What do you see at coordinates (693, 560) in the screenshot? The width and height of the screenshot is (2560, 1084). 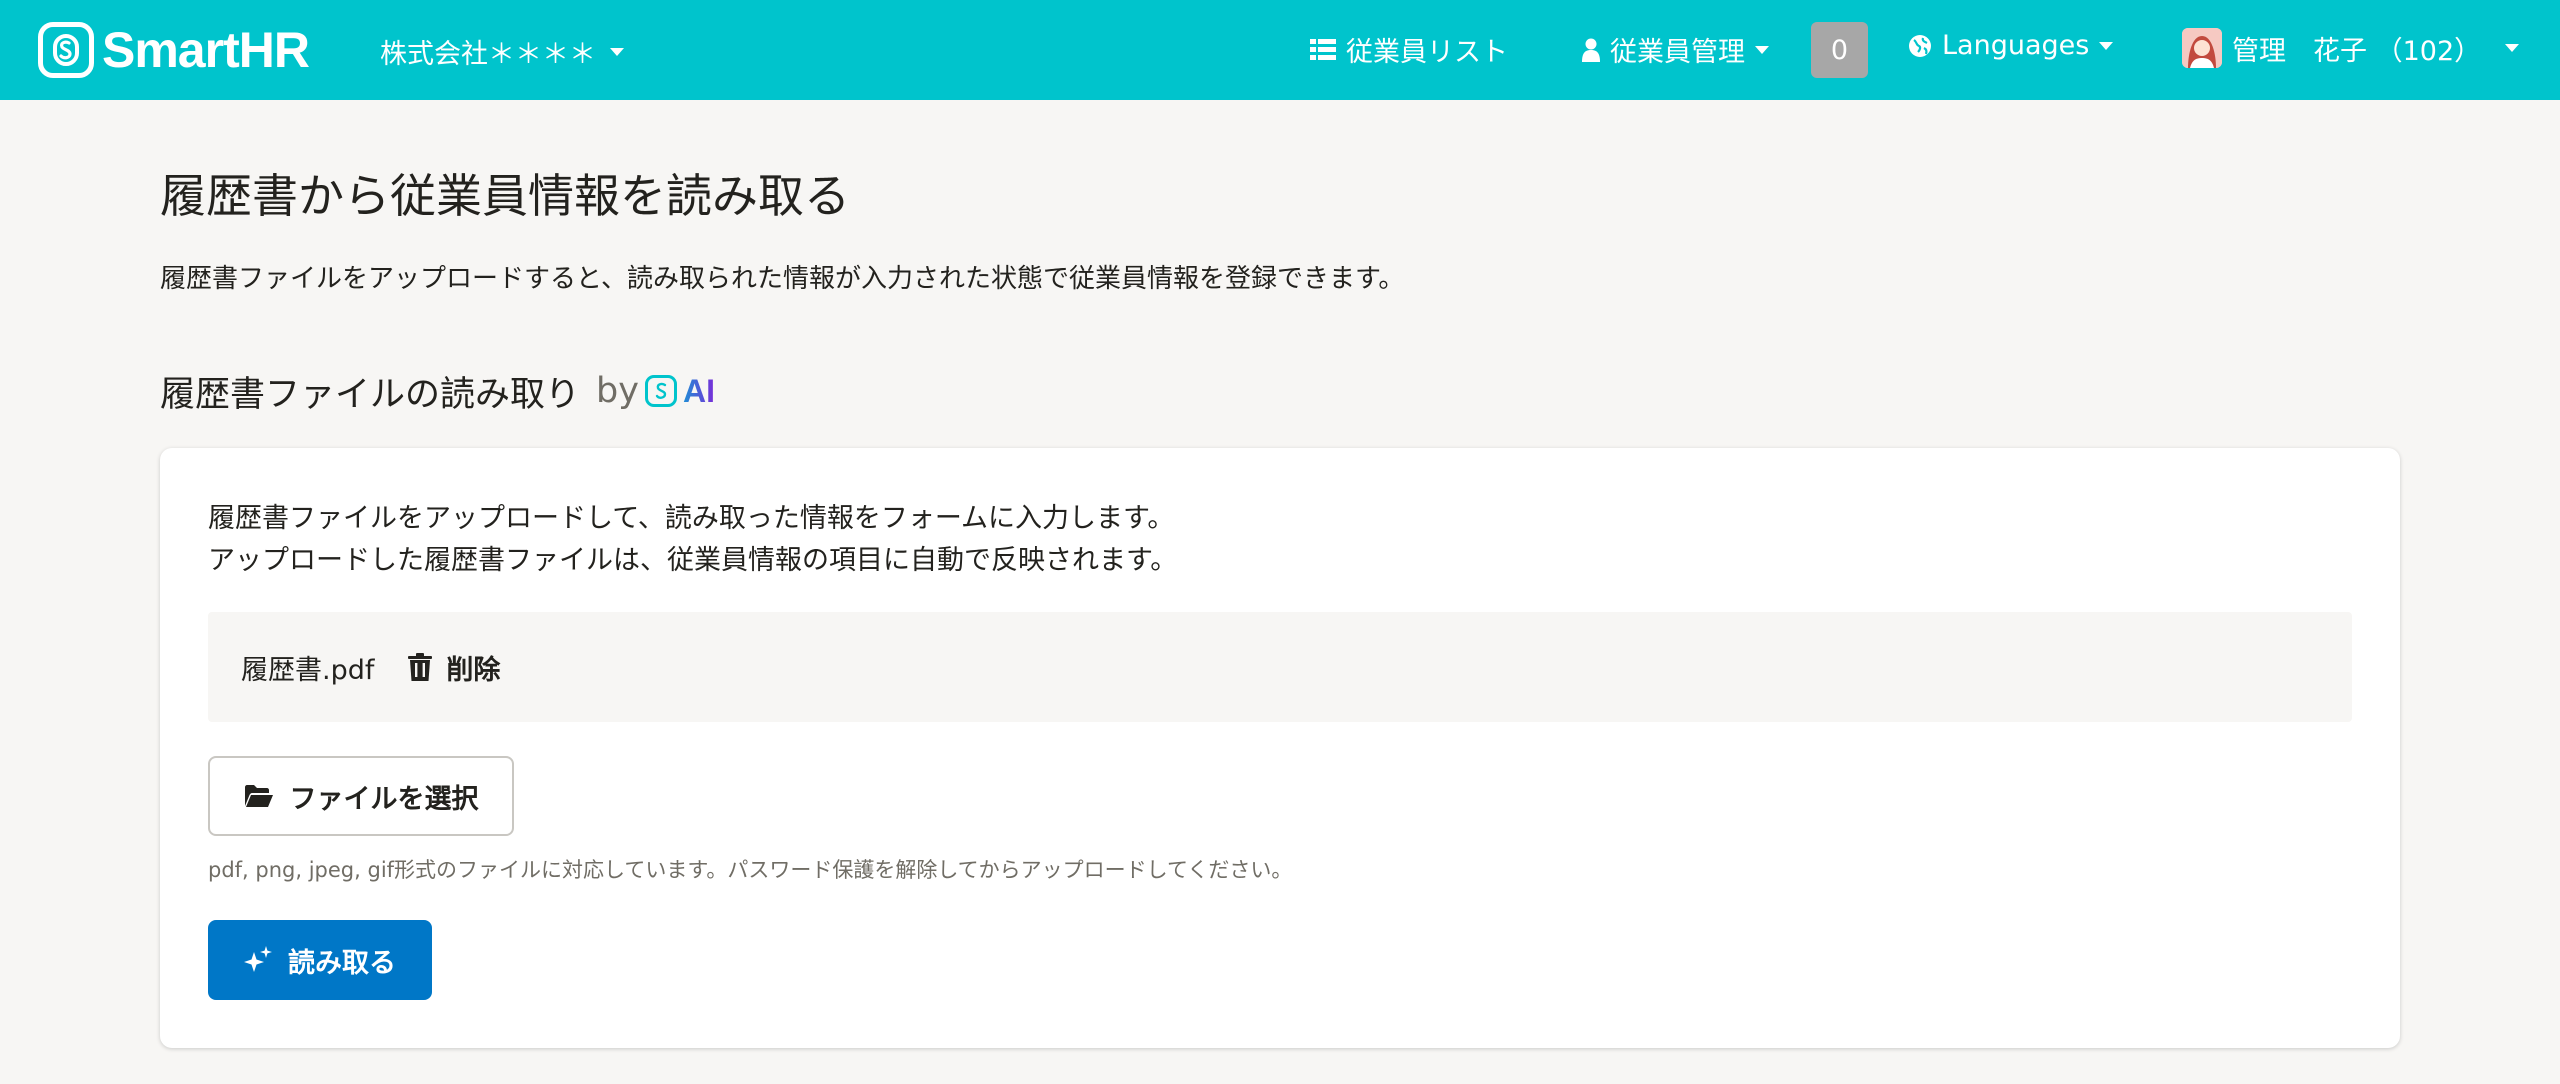 I see `card-description-line: アップロードした履歴書ファイルは、従業員情報の項目に自動で反映されます。` at bounding box center [693, 560].